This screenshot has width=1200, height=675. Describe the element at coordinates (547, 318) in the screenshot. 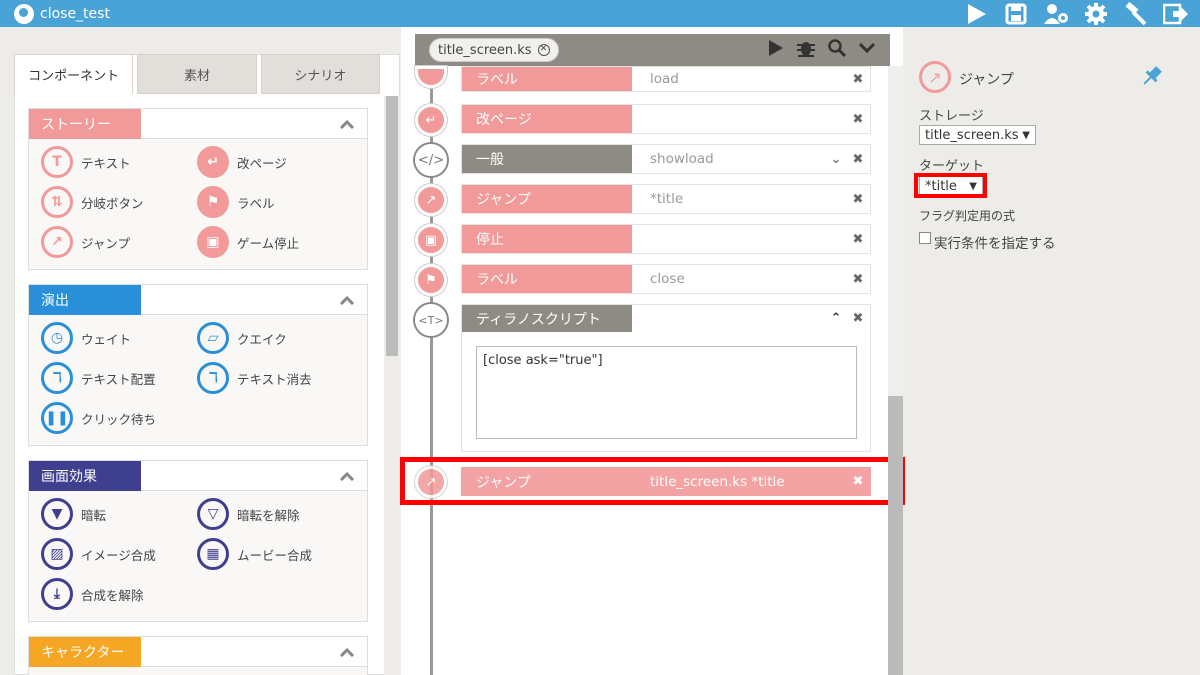

I see `command-name: ティラノスクリプト` at that location.